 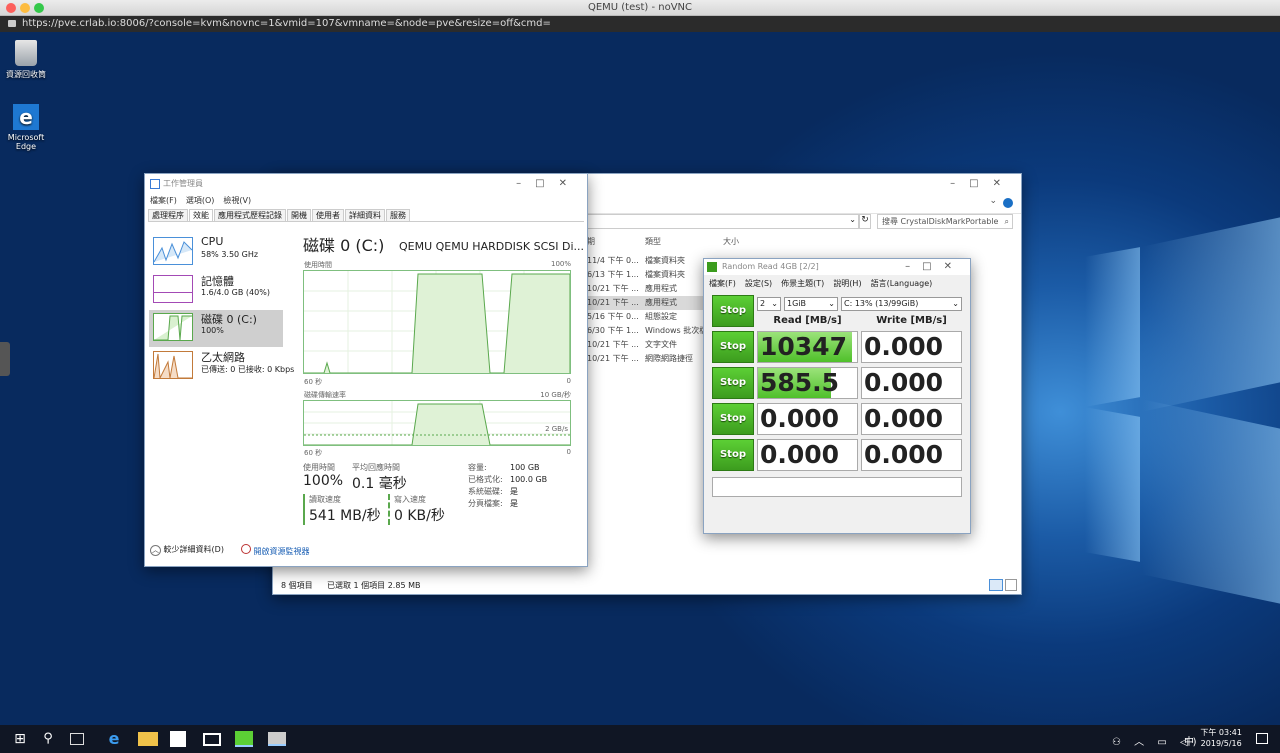 What do you see at coordinates (248, 369) in the screenshot?
I see `ethernet-value: 已傳送: 0 已接收: 0 Kbps` at bounding box center [248, 369].